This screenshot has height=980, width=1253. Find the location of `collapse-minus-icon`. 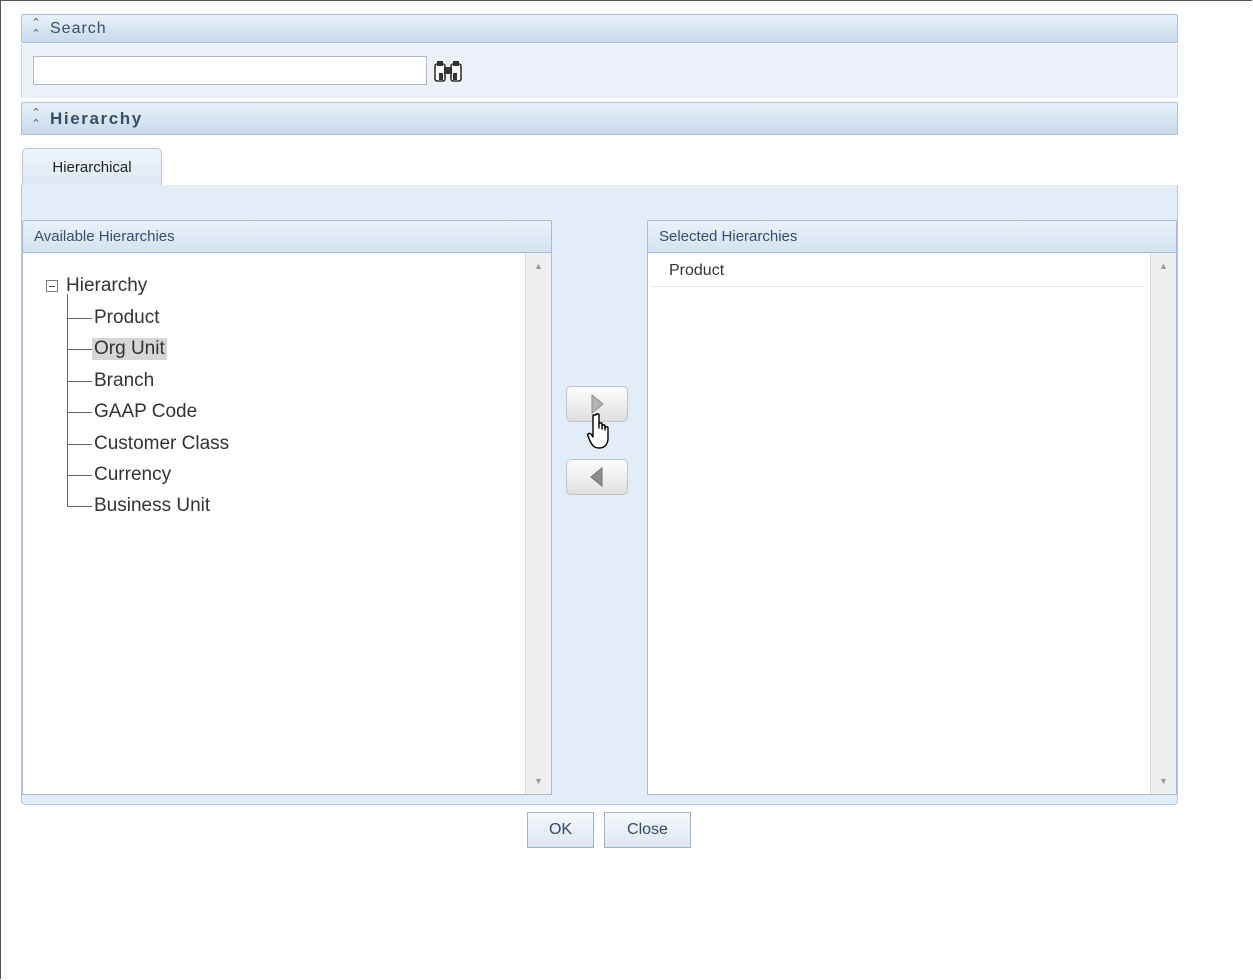

collapse-minus-icon is located at coordinates (52, 286).